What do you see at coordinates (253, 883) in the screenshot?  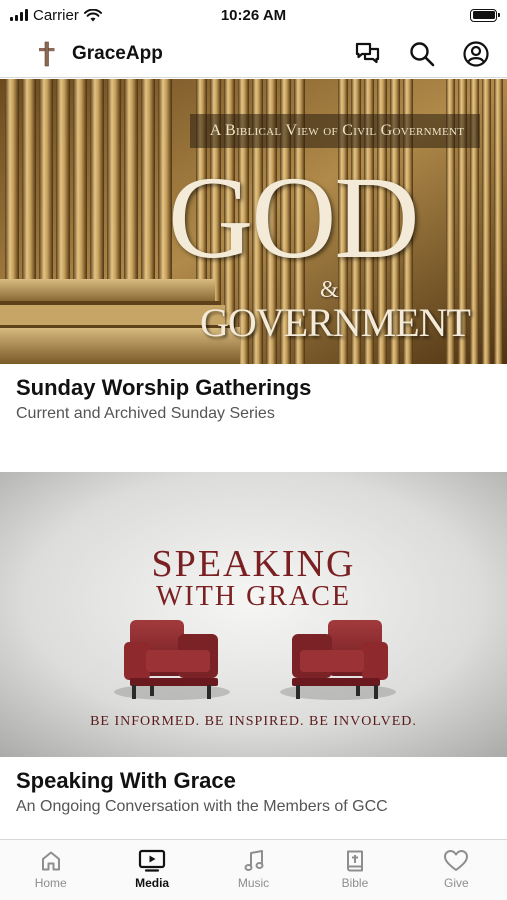 I see `tab-label: Music` at bounding box center [253, 883].